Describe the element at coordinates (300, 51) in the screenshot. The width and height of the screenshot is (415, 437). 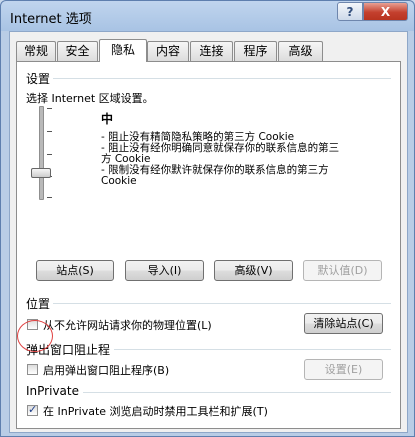
I see `tab-advanced: 高级` at that location.